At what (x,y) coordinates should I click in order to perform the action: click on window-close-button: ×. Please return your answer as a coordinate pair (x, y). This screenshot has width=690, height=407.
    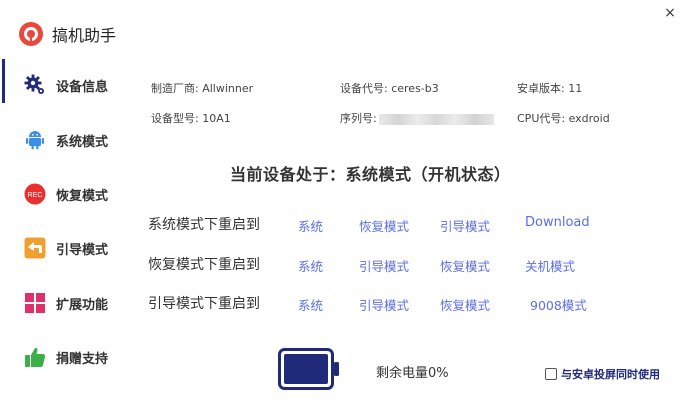
    Looking at the image, I should click on (670, 13).